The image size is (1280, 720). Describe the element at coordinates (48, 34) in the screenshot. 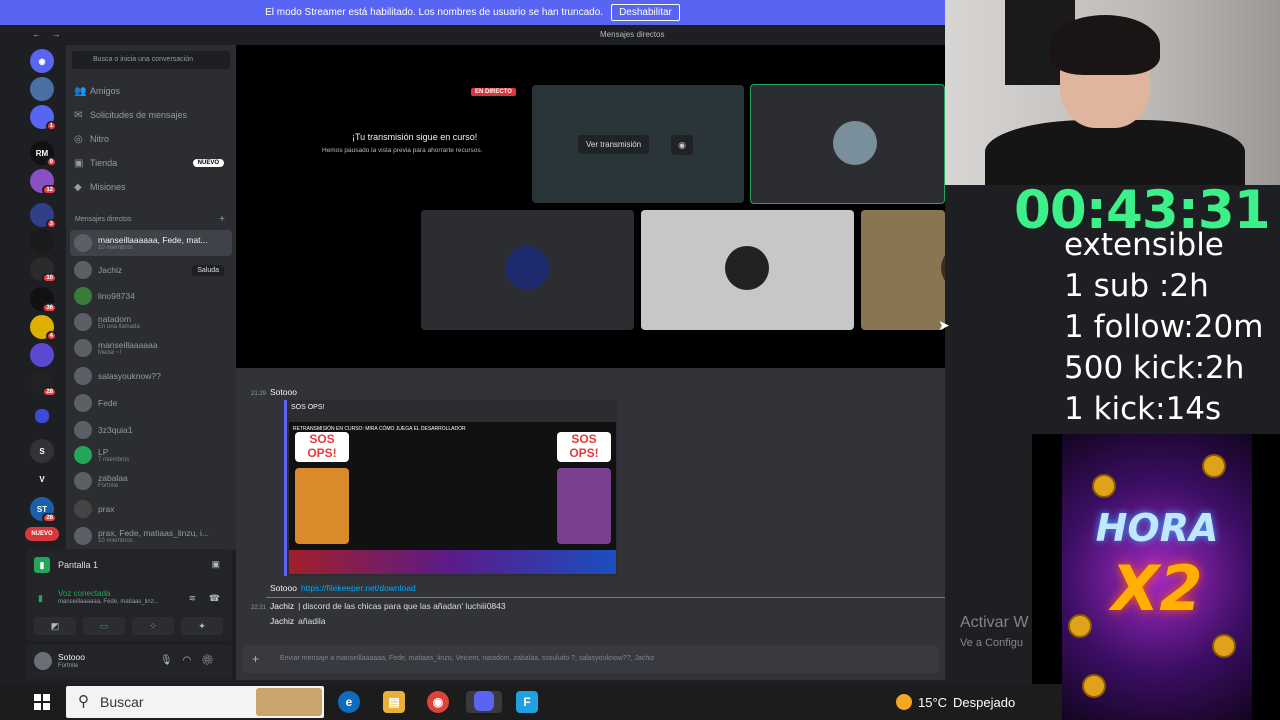

I see `nav-arrows-icon: ← →` at that location.